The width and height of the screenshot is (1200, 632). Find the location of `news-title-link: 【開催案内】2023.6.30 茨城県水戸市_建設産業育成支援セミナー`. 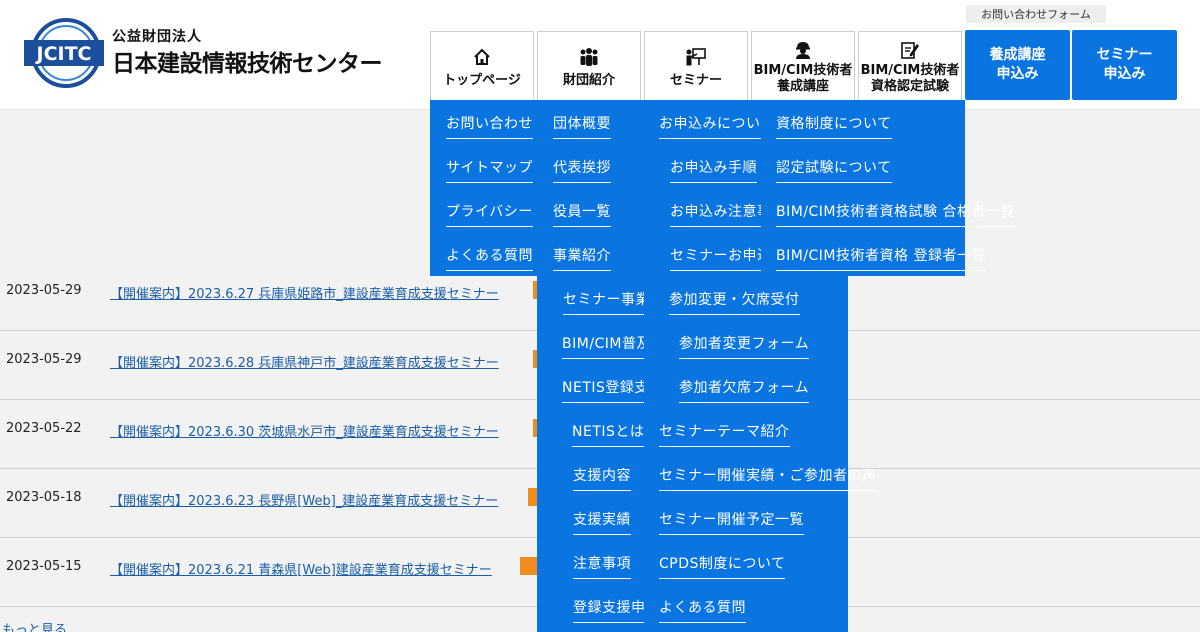

news-title-link: 【開催案内】2023.6.30 茨城県水戸市_建設産業育成支援セミナー is located at coordinates (304, 430).